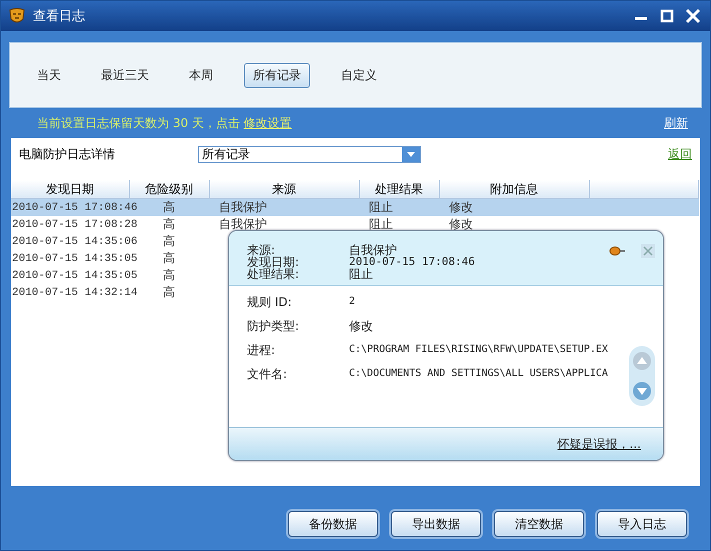 This screenshot has height=551, width=711. I want to click on table-cell: 2010-07-15 17:08:28, so click(75, 224).